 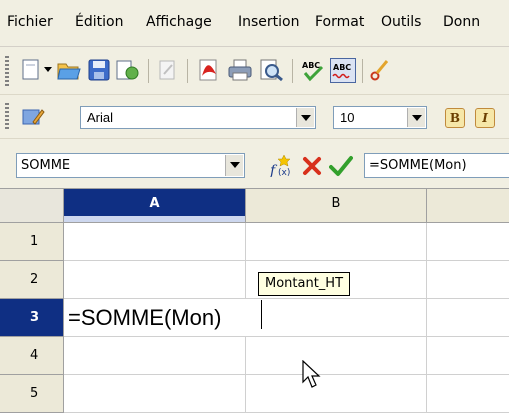 What do you see at coordinates (347, 117) in the screenshot?
I see `font-size-value: 10` at bounding box center [347, 117].